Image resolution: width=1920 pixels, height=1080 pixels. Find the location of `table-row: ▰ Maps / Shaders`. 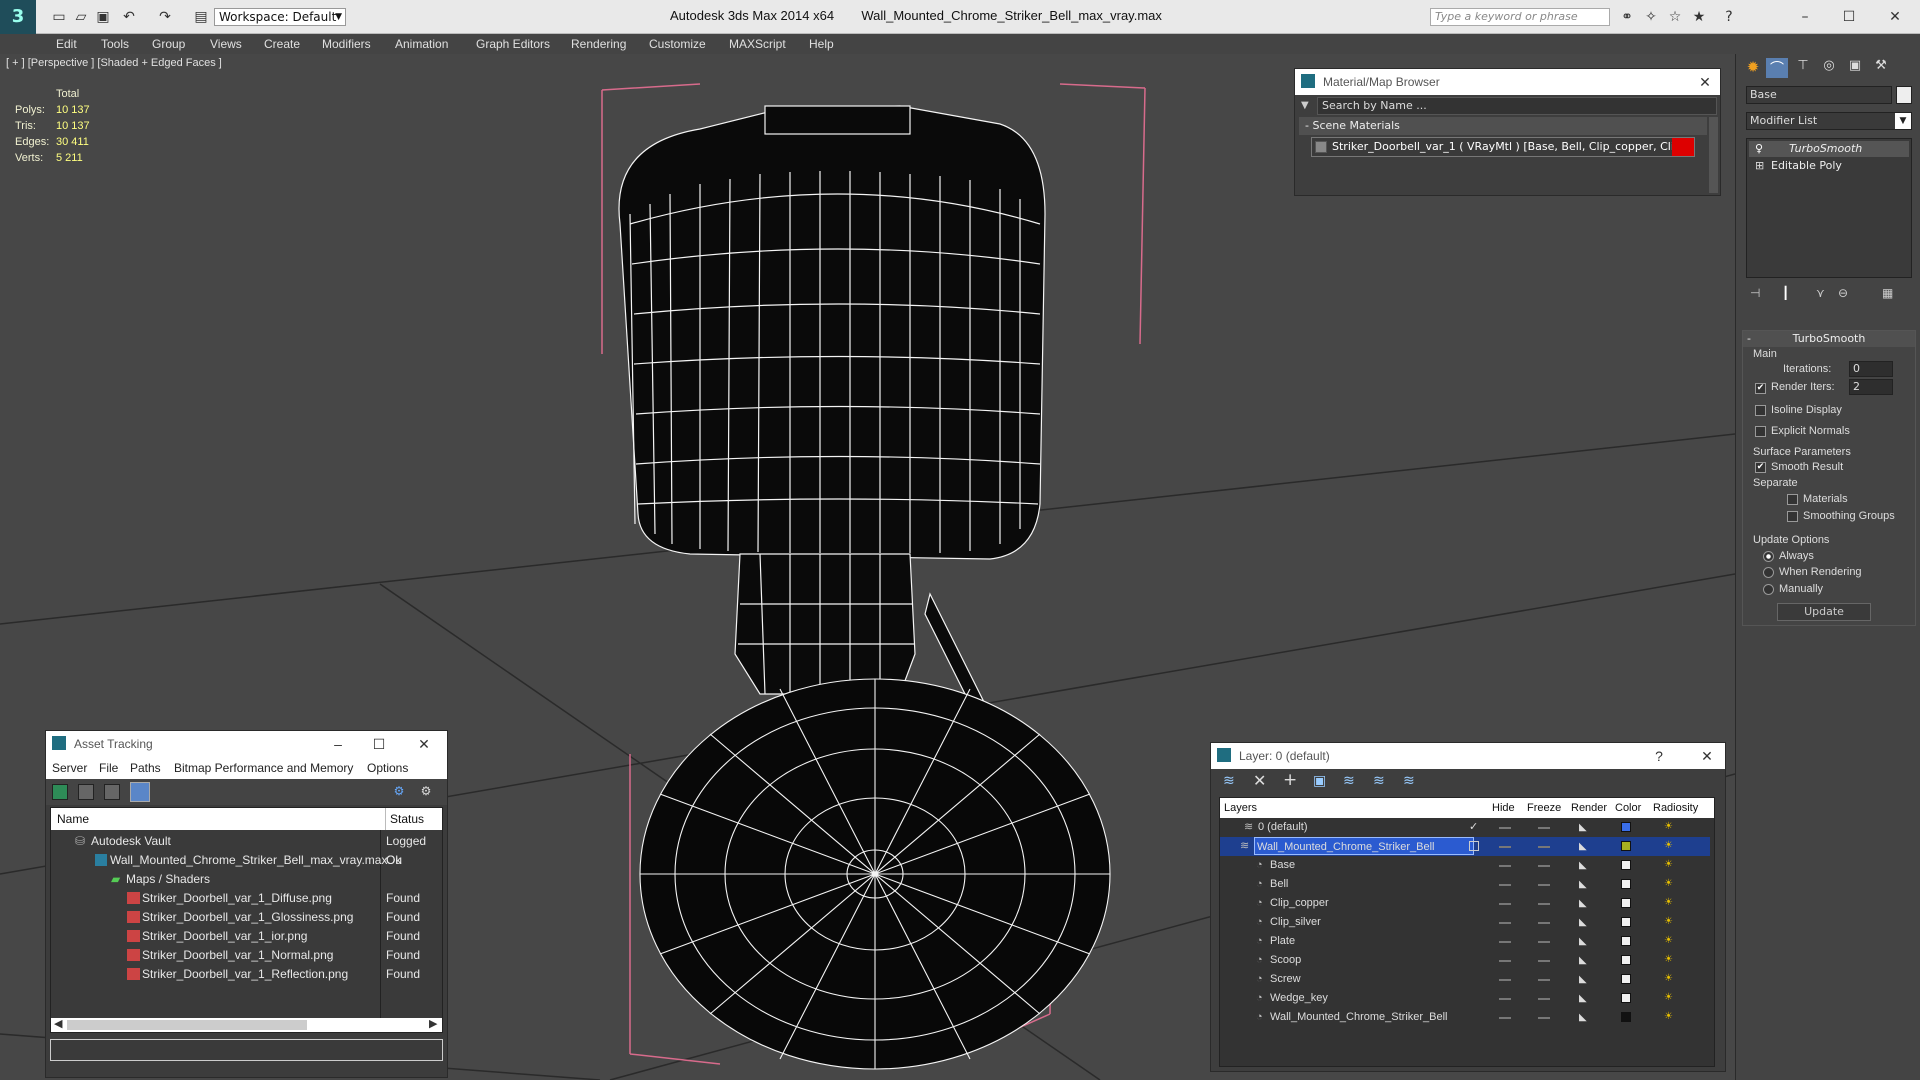

table-row: ▰ Maps / Shaders is located at coordinates (246, 879).